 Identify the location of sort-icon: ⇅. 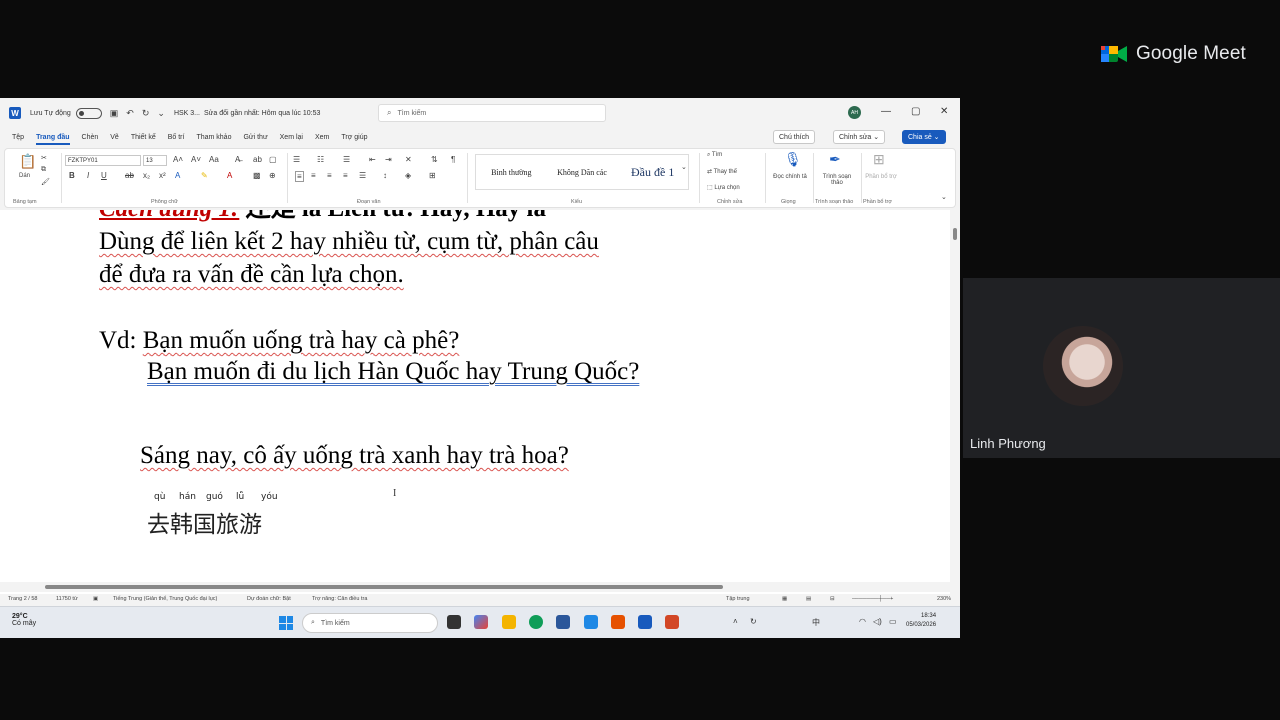
(434, 159).